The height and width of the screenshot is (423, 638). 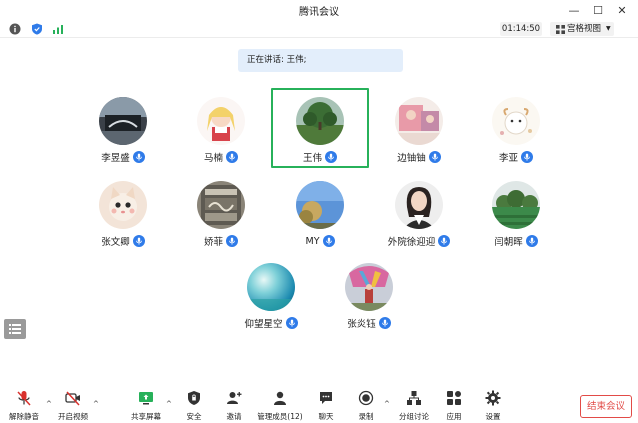 What do you see at coordinates (387, 404) in the screenshot?
I see `record-options-chevron-icon: ^` at bounding box center [387, 404].